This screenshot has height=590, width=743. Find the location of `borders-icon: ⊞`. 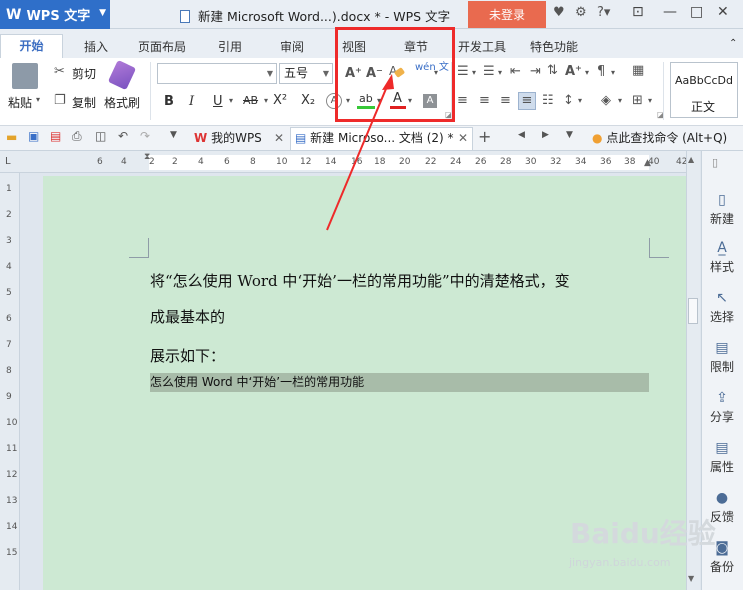

borders-icon: ⊞ is located at coordinates (637, 100).